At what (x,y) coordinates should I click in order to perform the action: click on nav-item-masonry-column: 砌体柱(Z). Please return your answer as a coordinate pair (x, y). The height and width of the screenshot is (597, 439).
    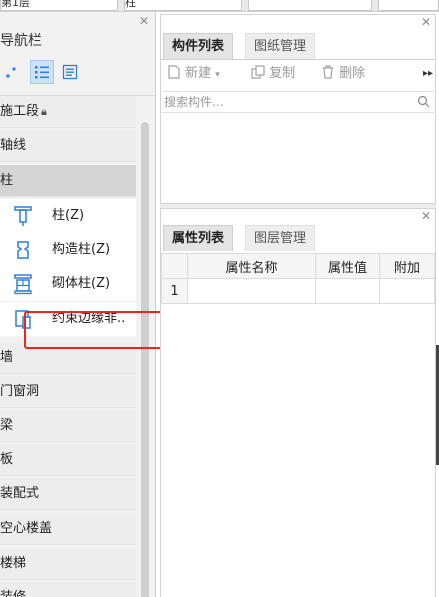
    Looking at the image, I should click on (68, 284).